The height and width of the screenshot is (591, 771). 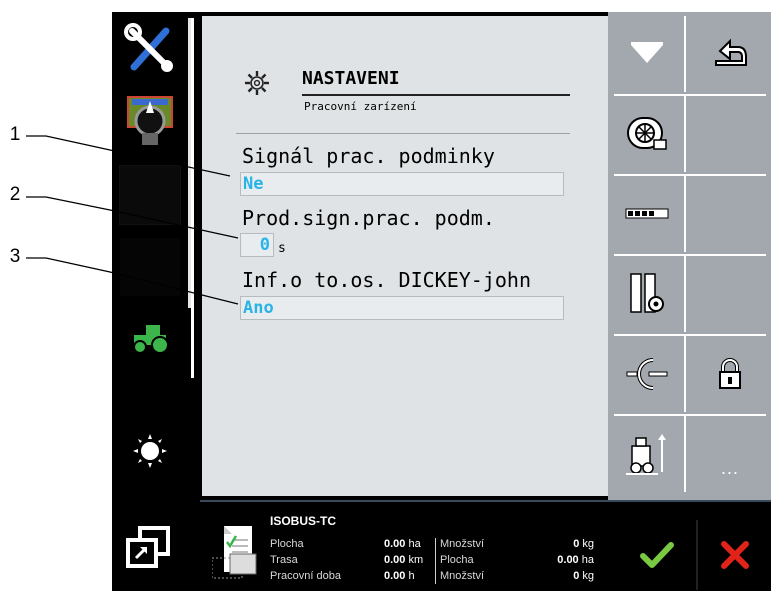 I want to click on tc-label: Trasa, so click(x=284, y=560).